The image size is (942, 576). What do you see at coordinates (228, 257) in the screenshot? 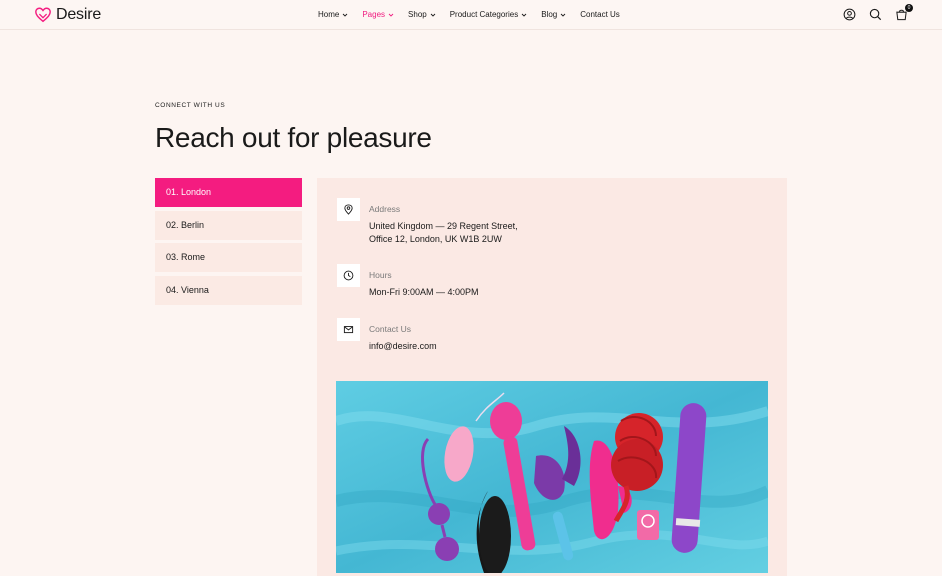
I see `tab-rome: 03. Rome` at bounding box center [228, 257].